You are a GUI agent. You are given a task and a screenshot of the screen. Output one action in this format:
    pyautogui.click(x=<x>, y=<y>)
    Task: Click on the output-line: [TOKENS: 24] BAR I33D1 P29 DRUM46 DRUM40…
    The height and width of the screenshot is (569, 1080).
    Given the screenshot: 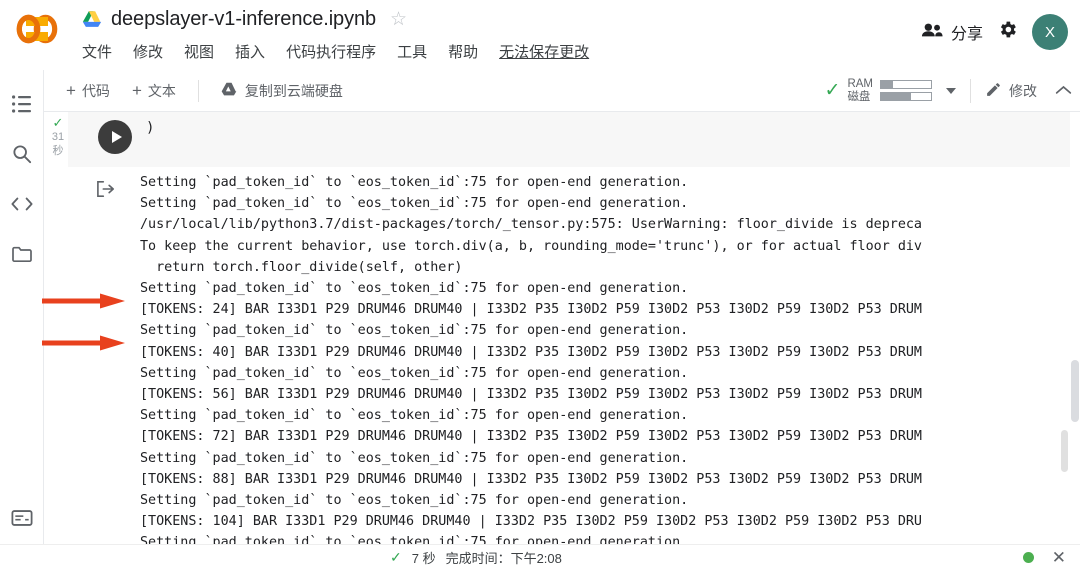 What is the action you would take?
    pyautogui.click(x=531, y=310)
    